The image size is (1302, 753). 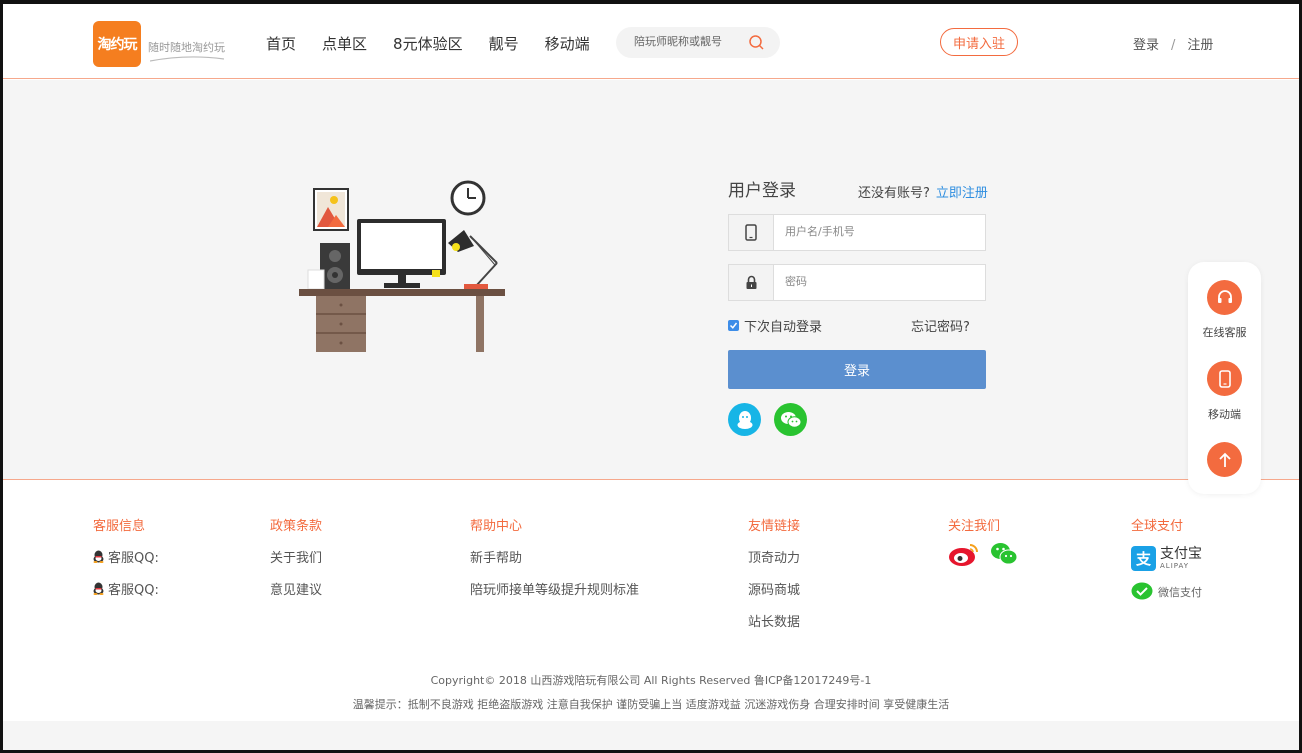 I want to click on login-button: 登录, so click(x=857, y=369).